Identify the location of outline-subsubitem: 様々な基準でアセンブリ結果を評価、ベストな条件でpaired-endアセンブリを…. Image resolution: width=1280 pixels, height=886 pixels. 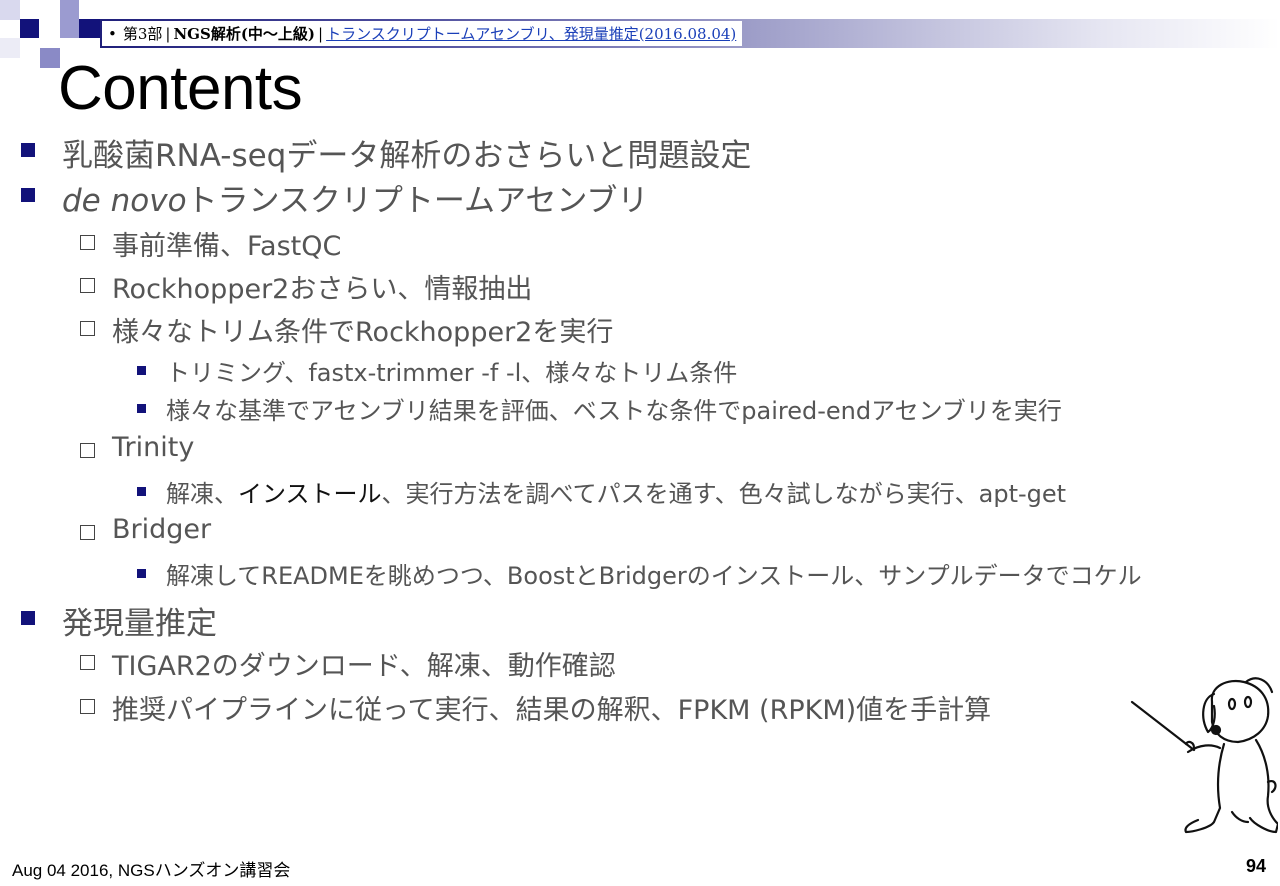
(614, 411).